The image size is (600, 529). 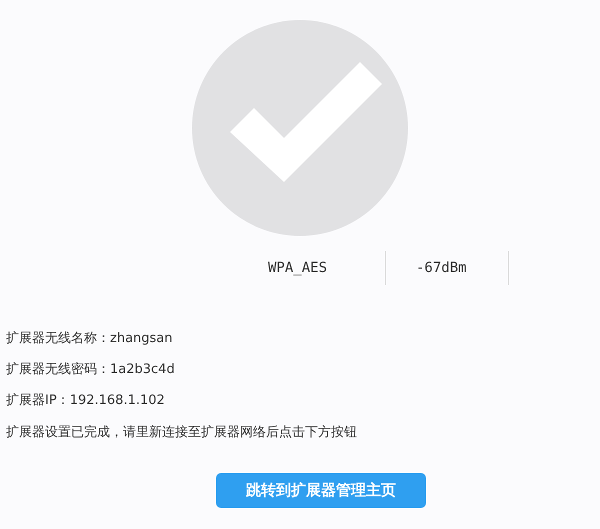 What do you see at coordinates (441, 268) in the screenshot?
I see `signal-strength: -67dBm` at bounding box center [441, 268].